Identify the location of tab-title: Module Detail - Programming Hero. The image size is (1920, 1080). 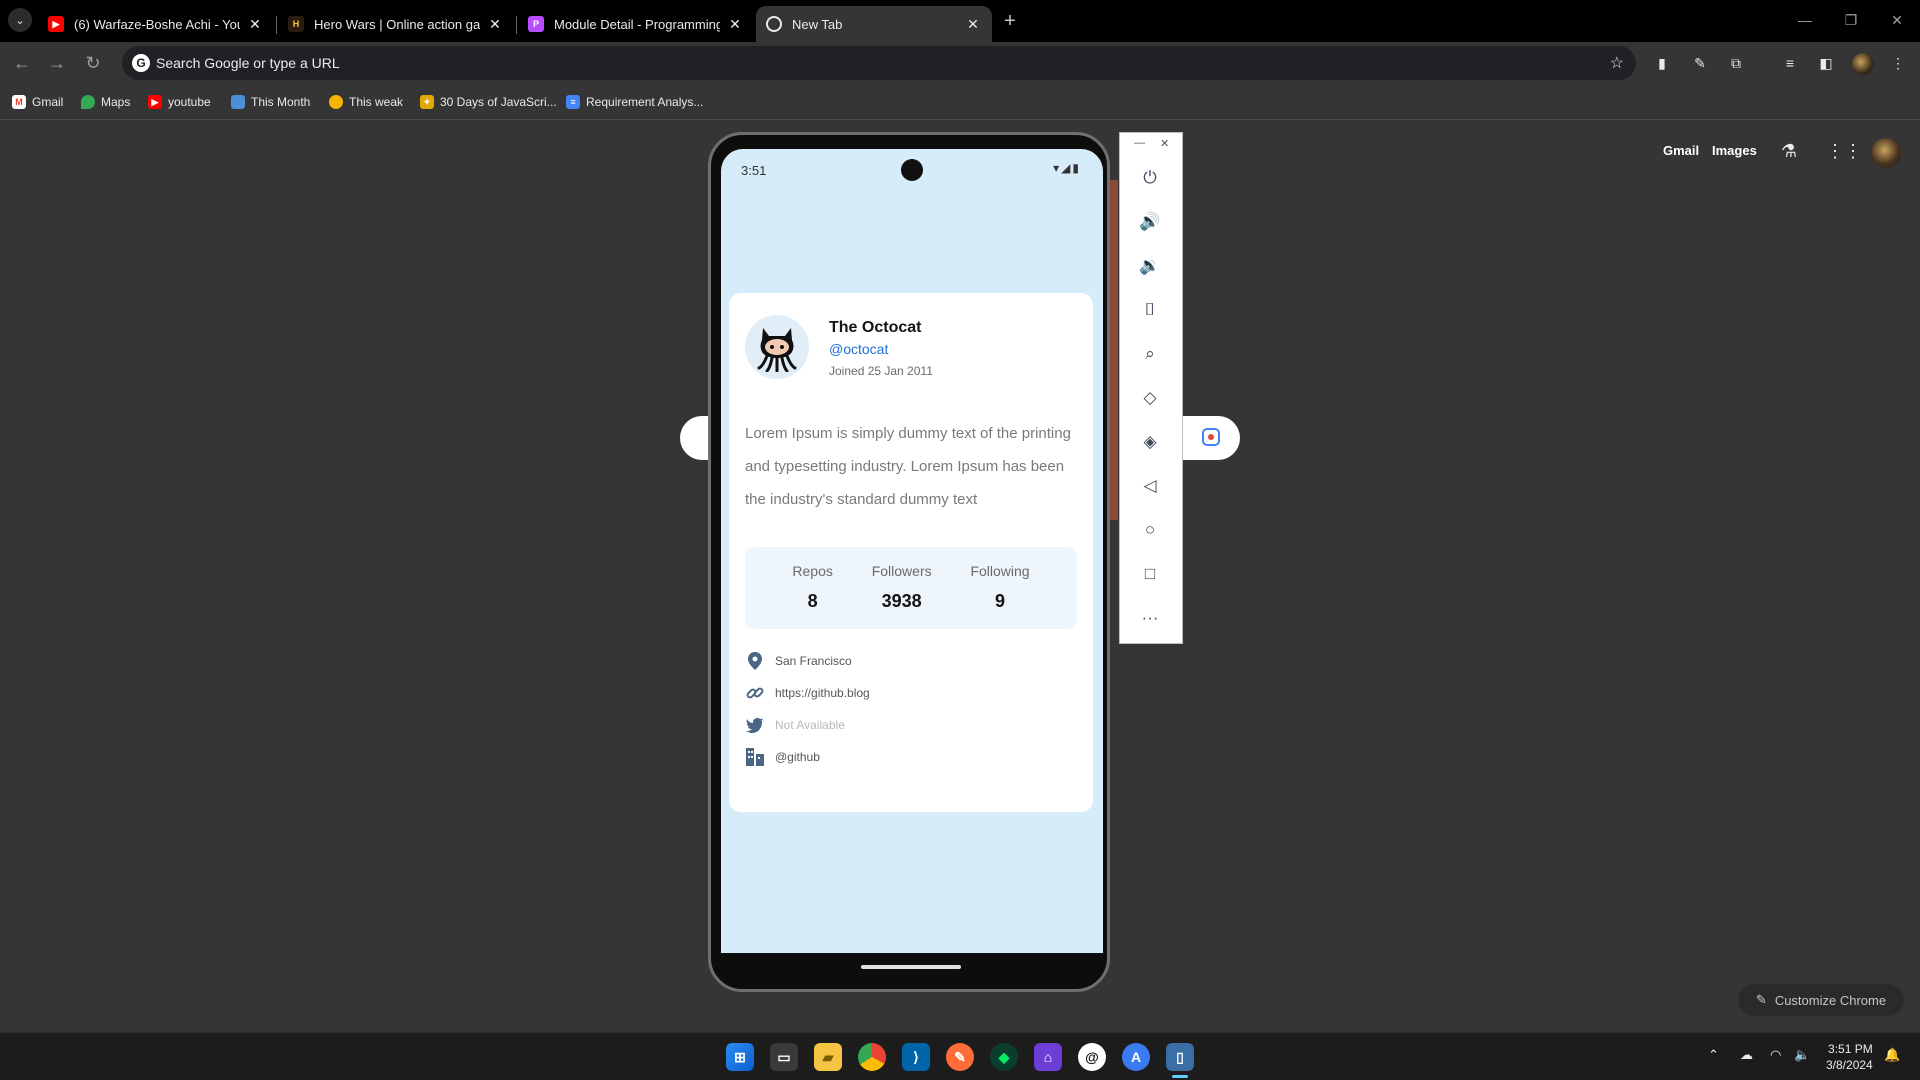
(637, 24).